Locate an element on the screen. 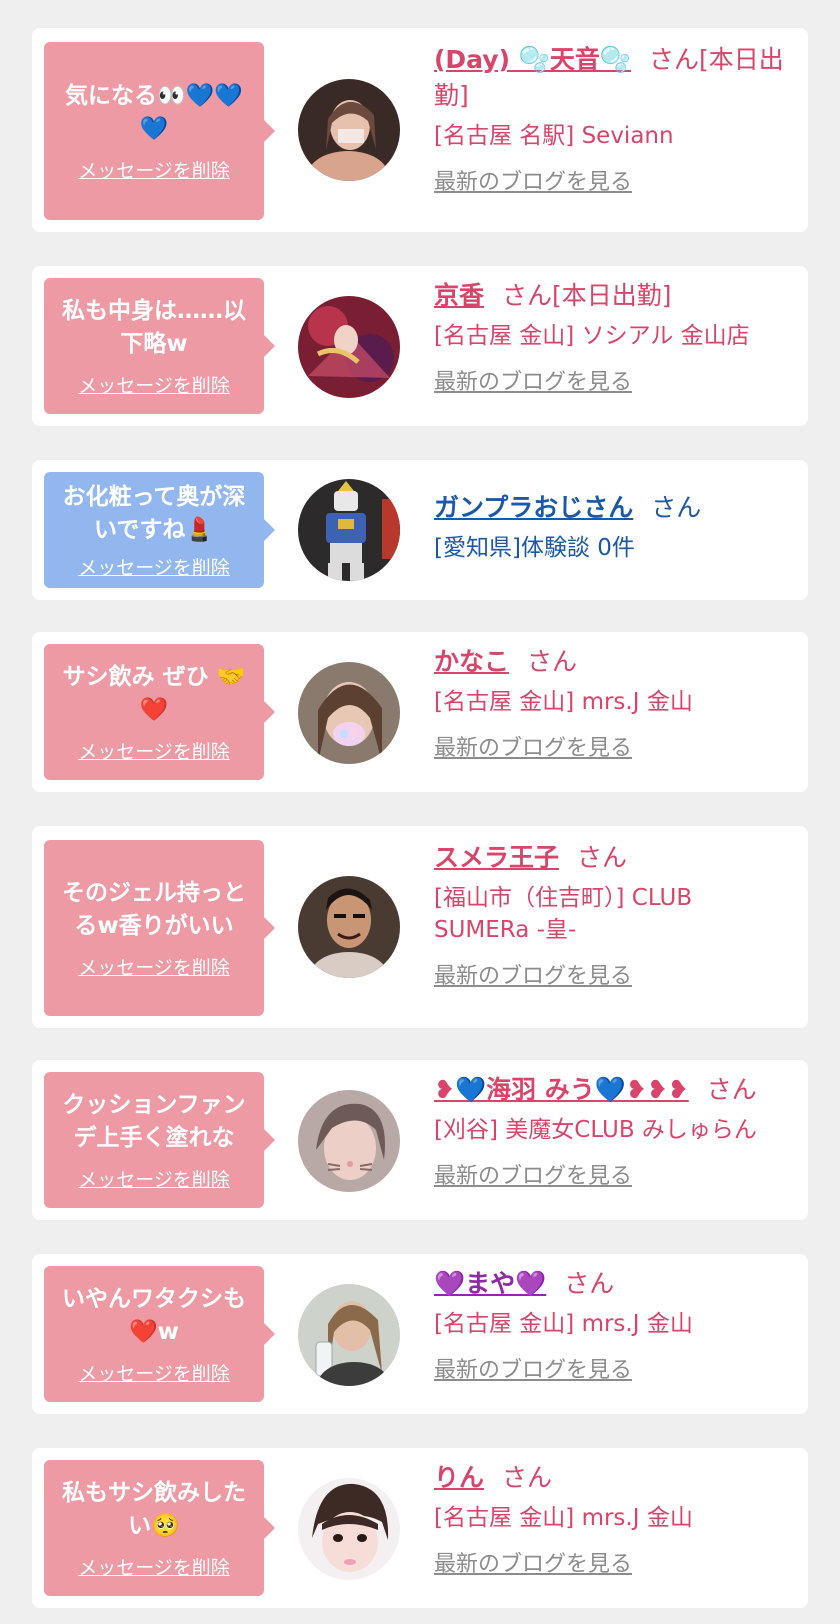 This screenshot has height=1624, width=840. shop-label: [名古屋 金山] ソシアル 金山店 is located at coordinates (592, 336).